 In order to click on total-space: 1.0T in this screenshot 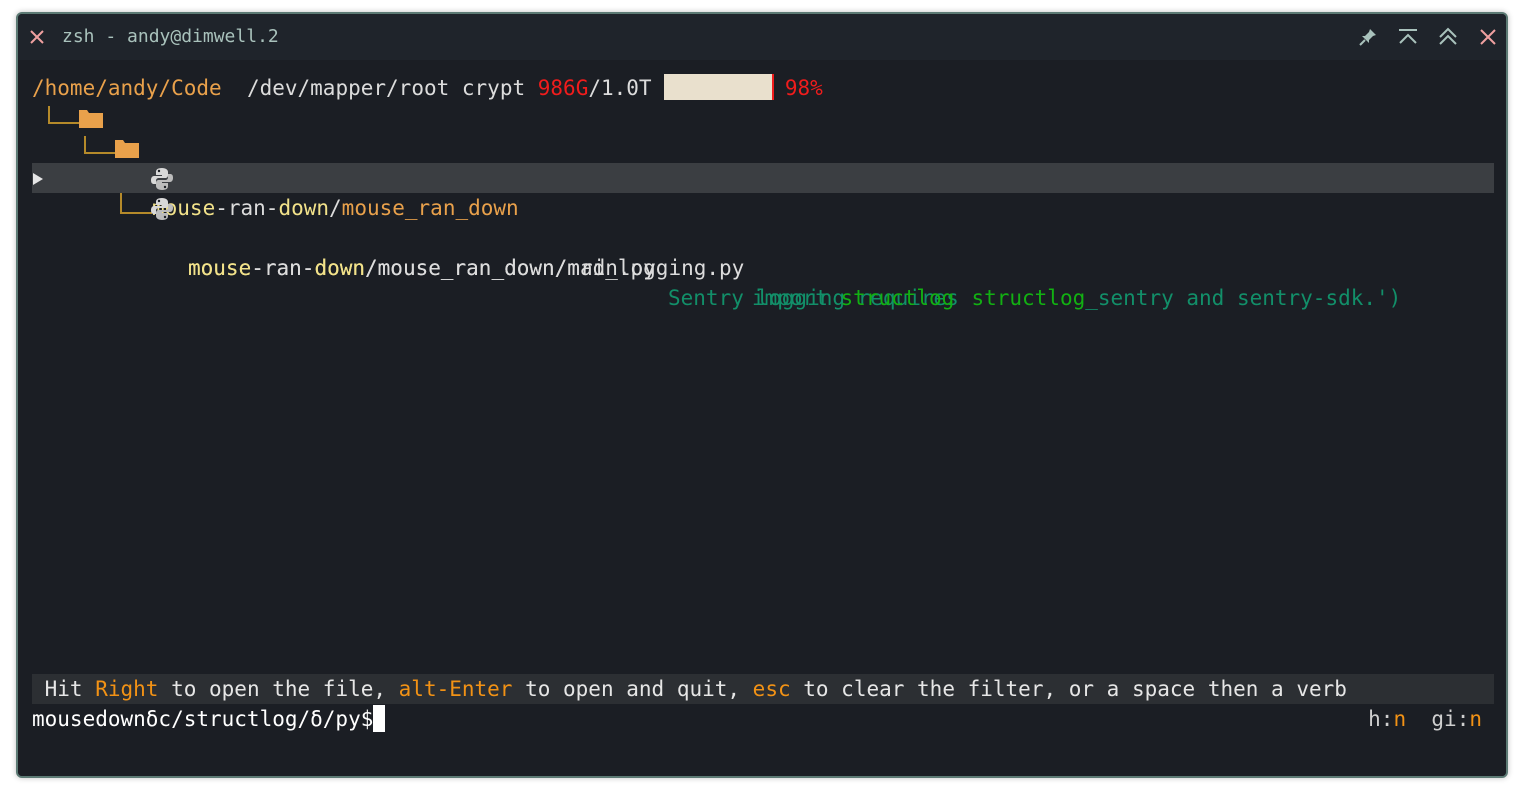, I will do `click(626, 88)`.